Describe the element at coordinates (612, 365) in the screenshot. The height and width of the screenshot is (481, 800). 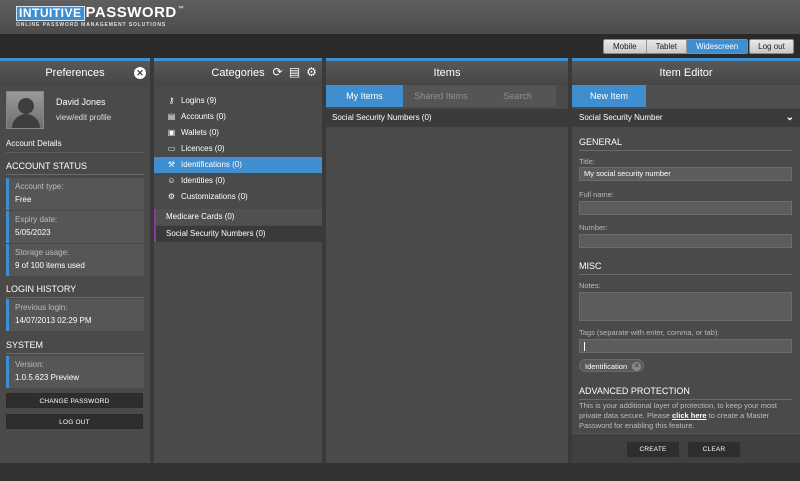
I see `tag-chip: Identification ✕` at that location.